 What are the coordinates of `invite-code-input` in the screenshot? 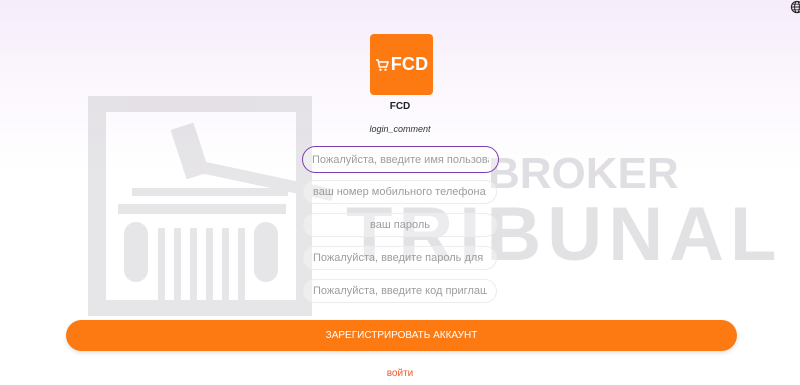 It's located at (400, 291).